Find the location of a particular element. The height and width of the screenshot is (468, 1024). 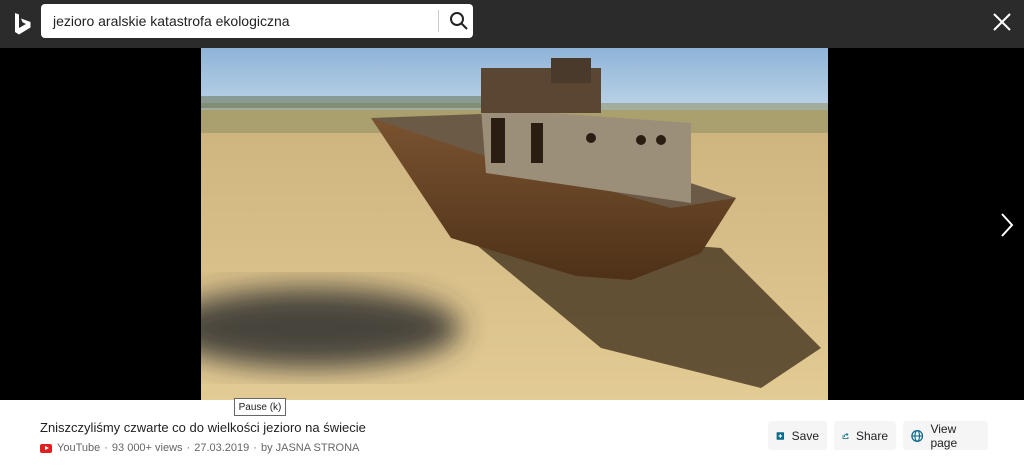

close-icon is located at coordinates (1002, 22).